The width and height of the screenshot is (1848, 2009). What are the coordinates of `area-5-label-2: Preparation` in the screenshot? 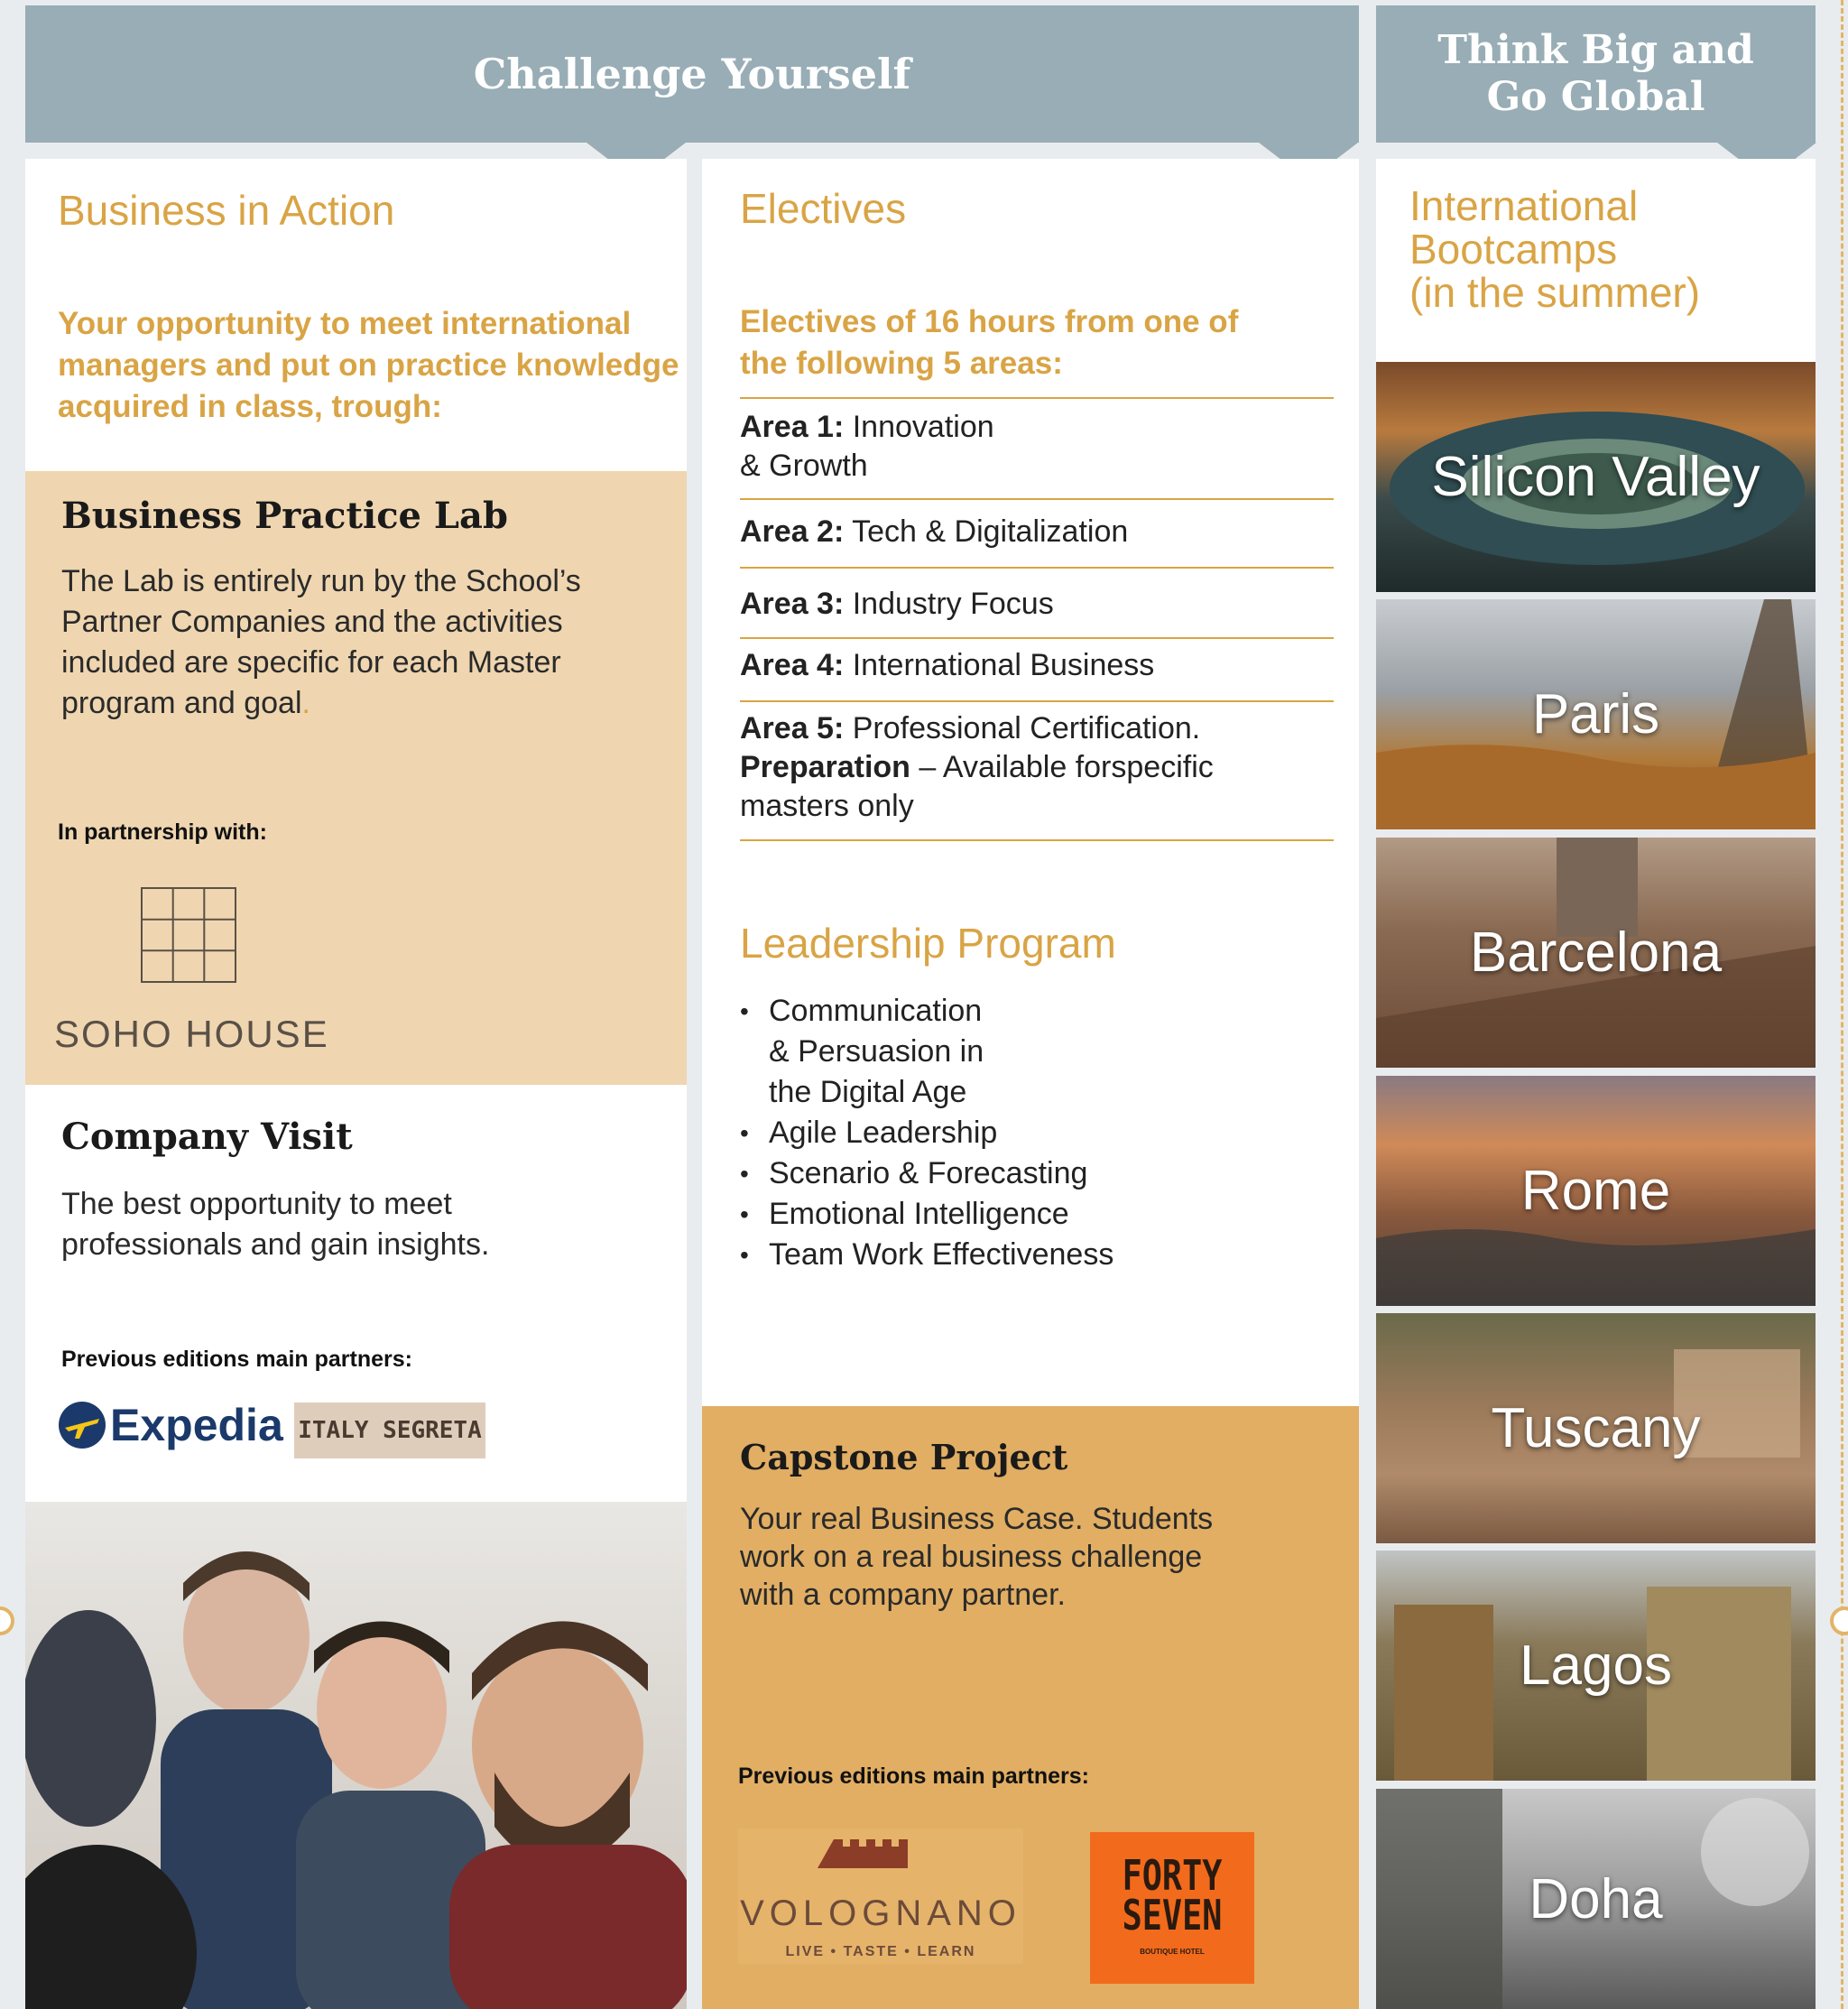 It's located at (825, 767).